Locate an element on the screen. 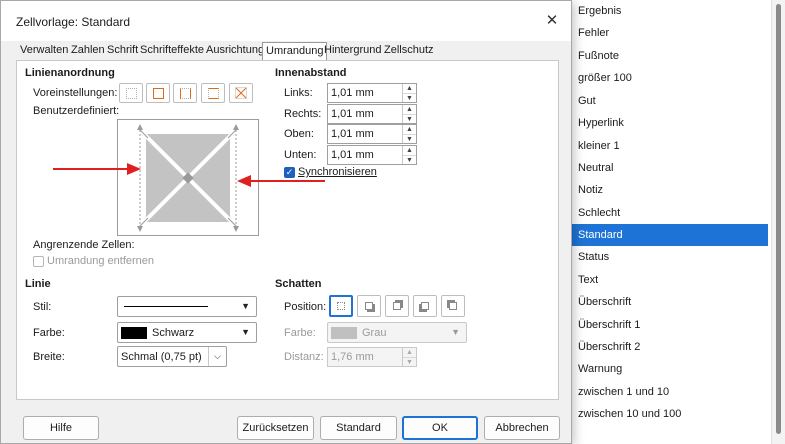 This screenshot has width=785, height=444. tab-schrifteffekte: Schrifteffekte is located at coordinates (172, 51).